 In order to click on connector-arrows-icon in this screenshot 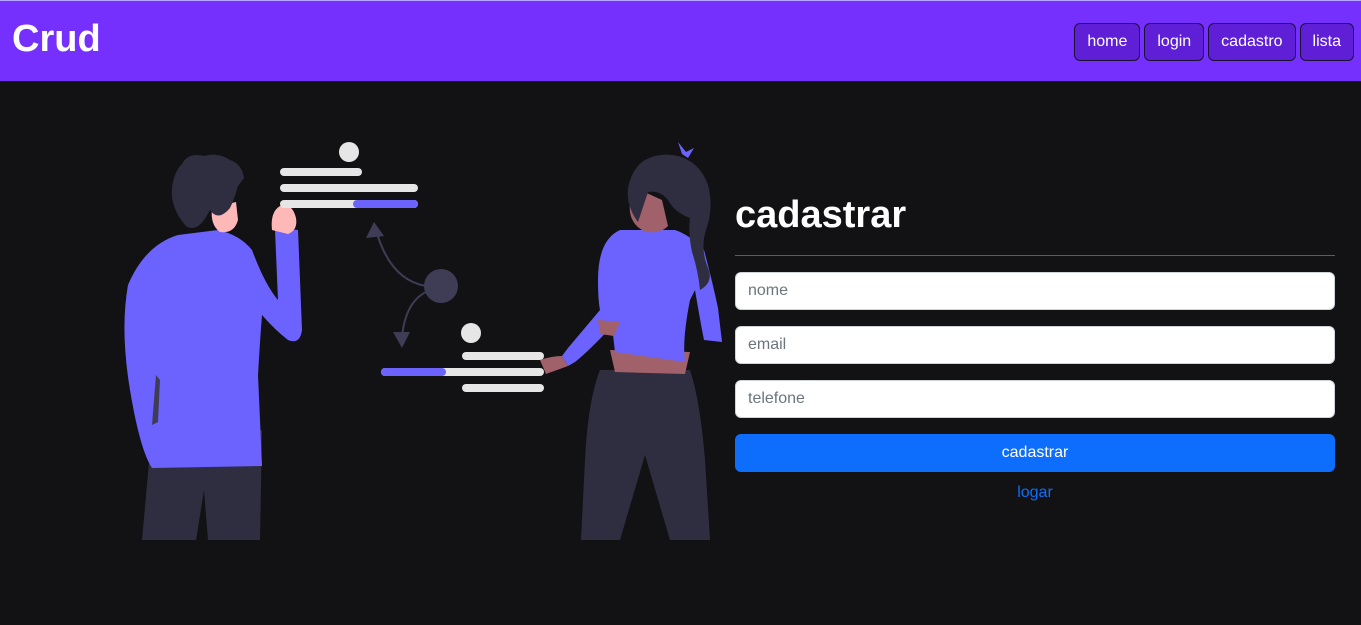, I will do `click(412, 285)`.